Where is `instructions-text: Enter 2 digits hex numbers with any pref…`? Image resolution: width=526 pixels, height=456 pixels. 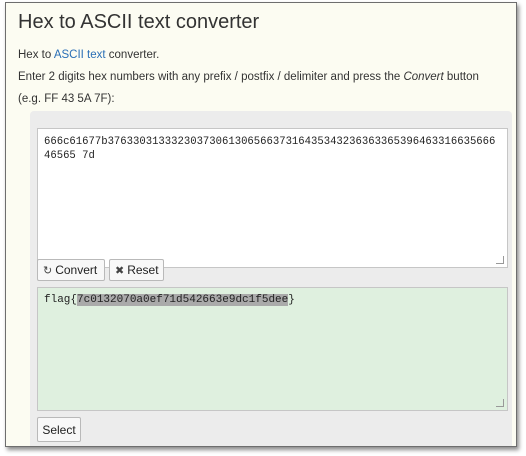 instructions-text: Enter 2 digits hex numbers with any pref… is located at coordinates (248, 77).